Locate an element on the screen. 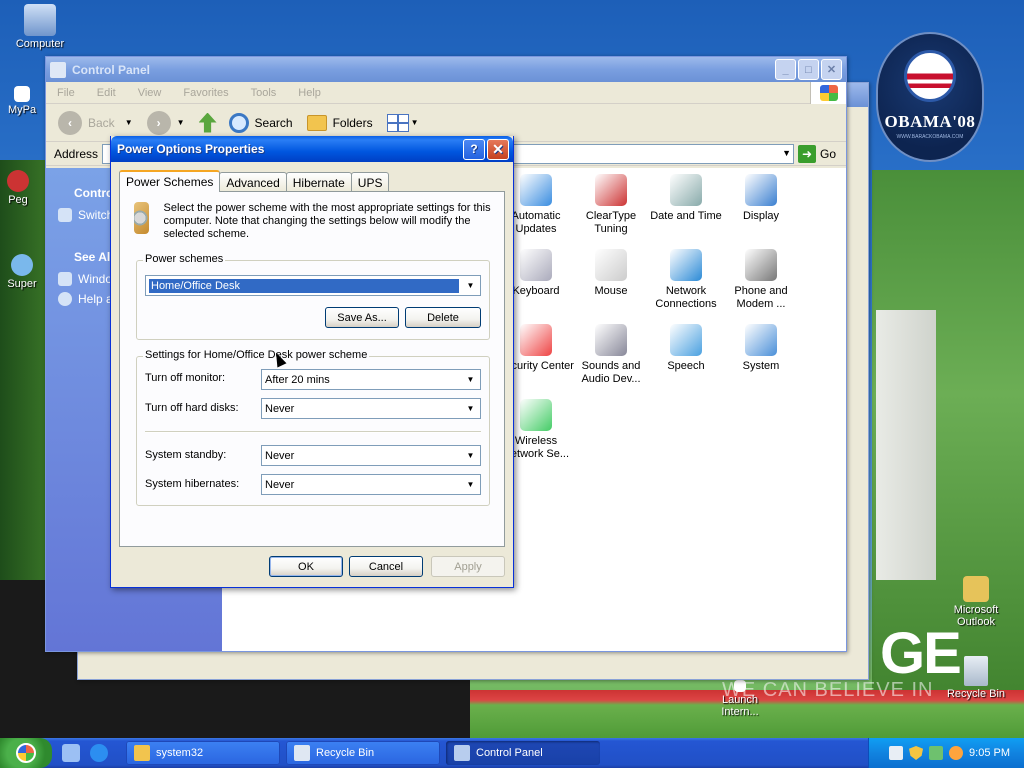  views-button: ▼ is located at coordinates (402, 122).